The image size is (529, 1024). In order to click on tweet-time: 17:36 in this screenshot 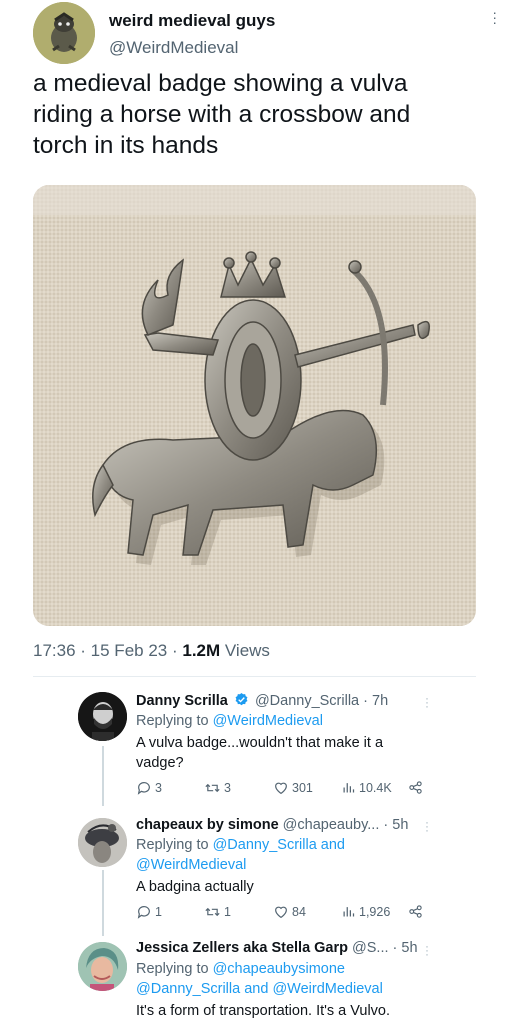, I will do `click(54, 650)`.